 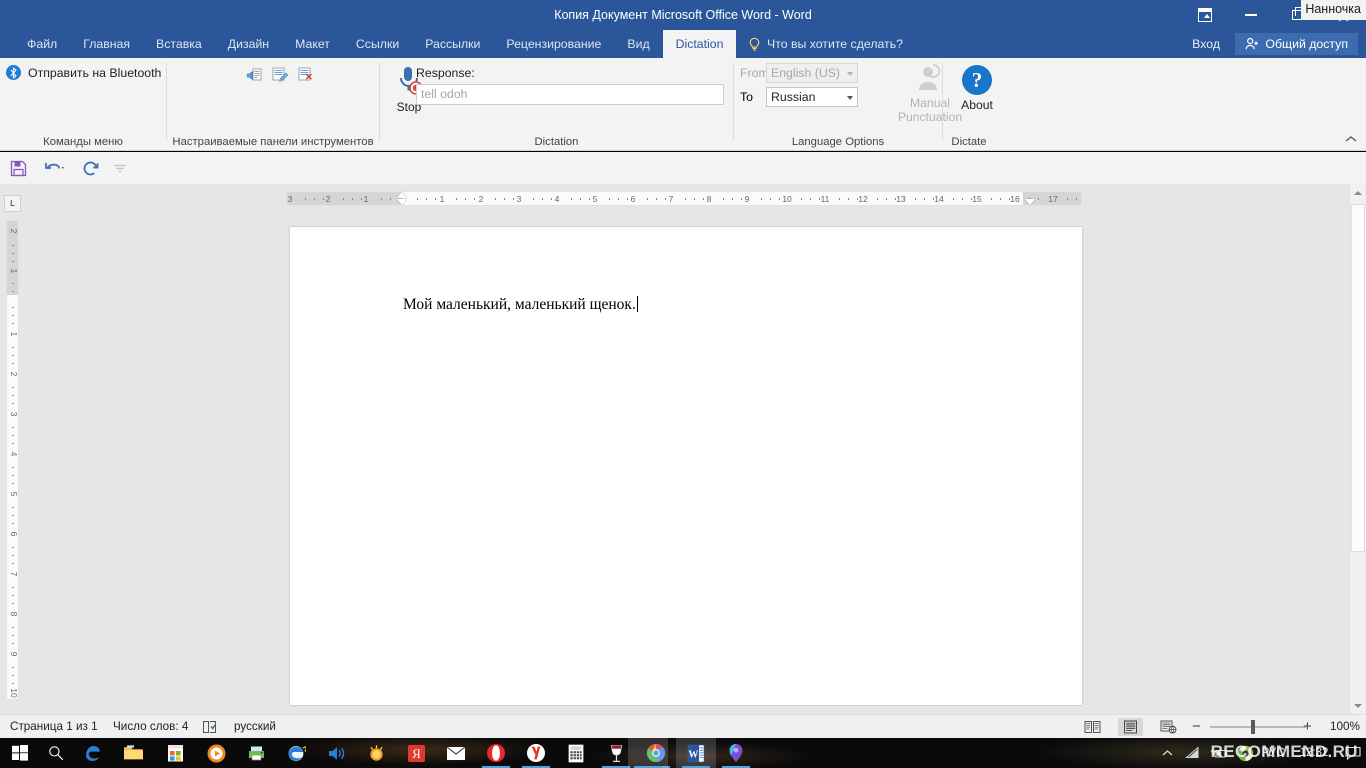 I want to click on zoom-out-button: −, so click(x=1196, y=727).